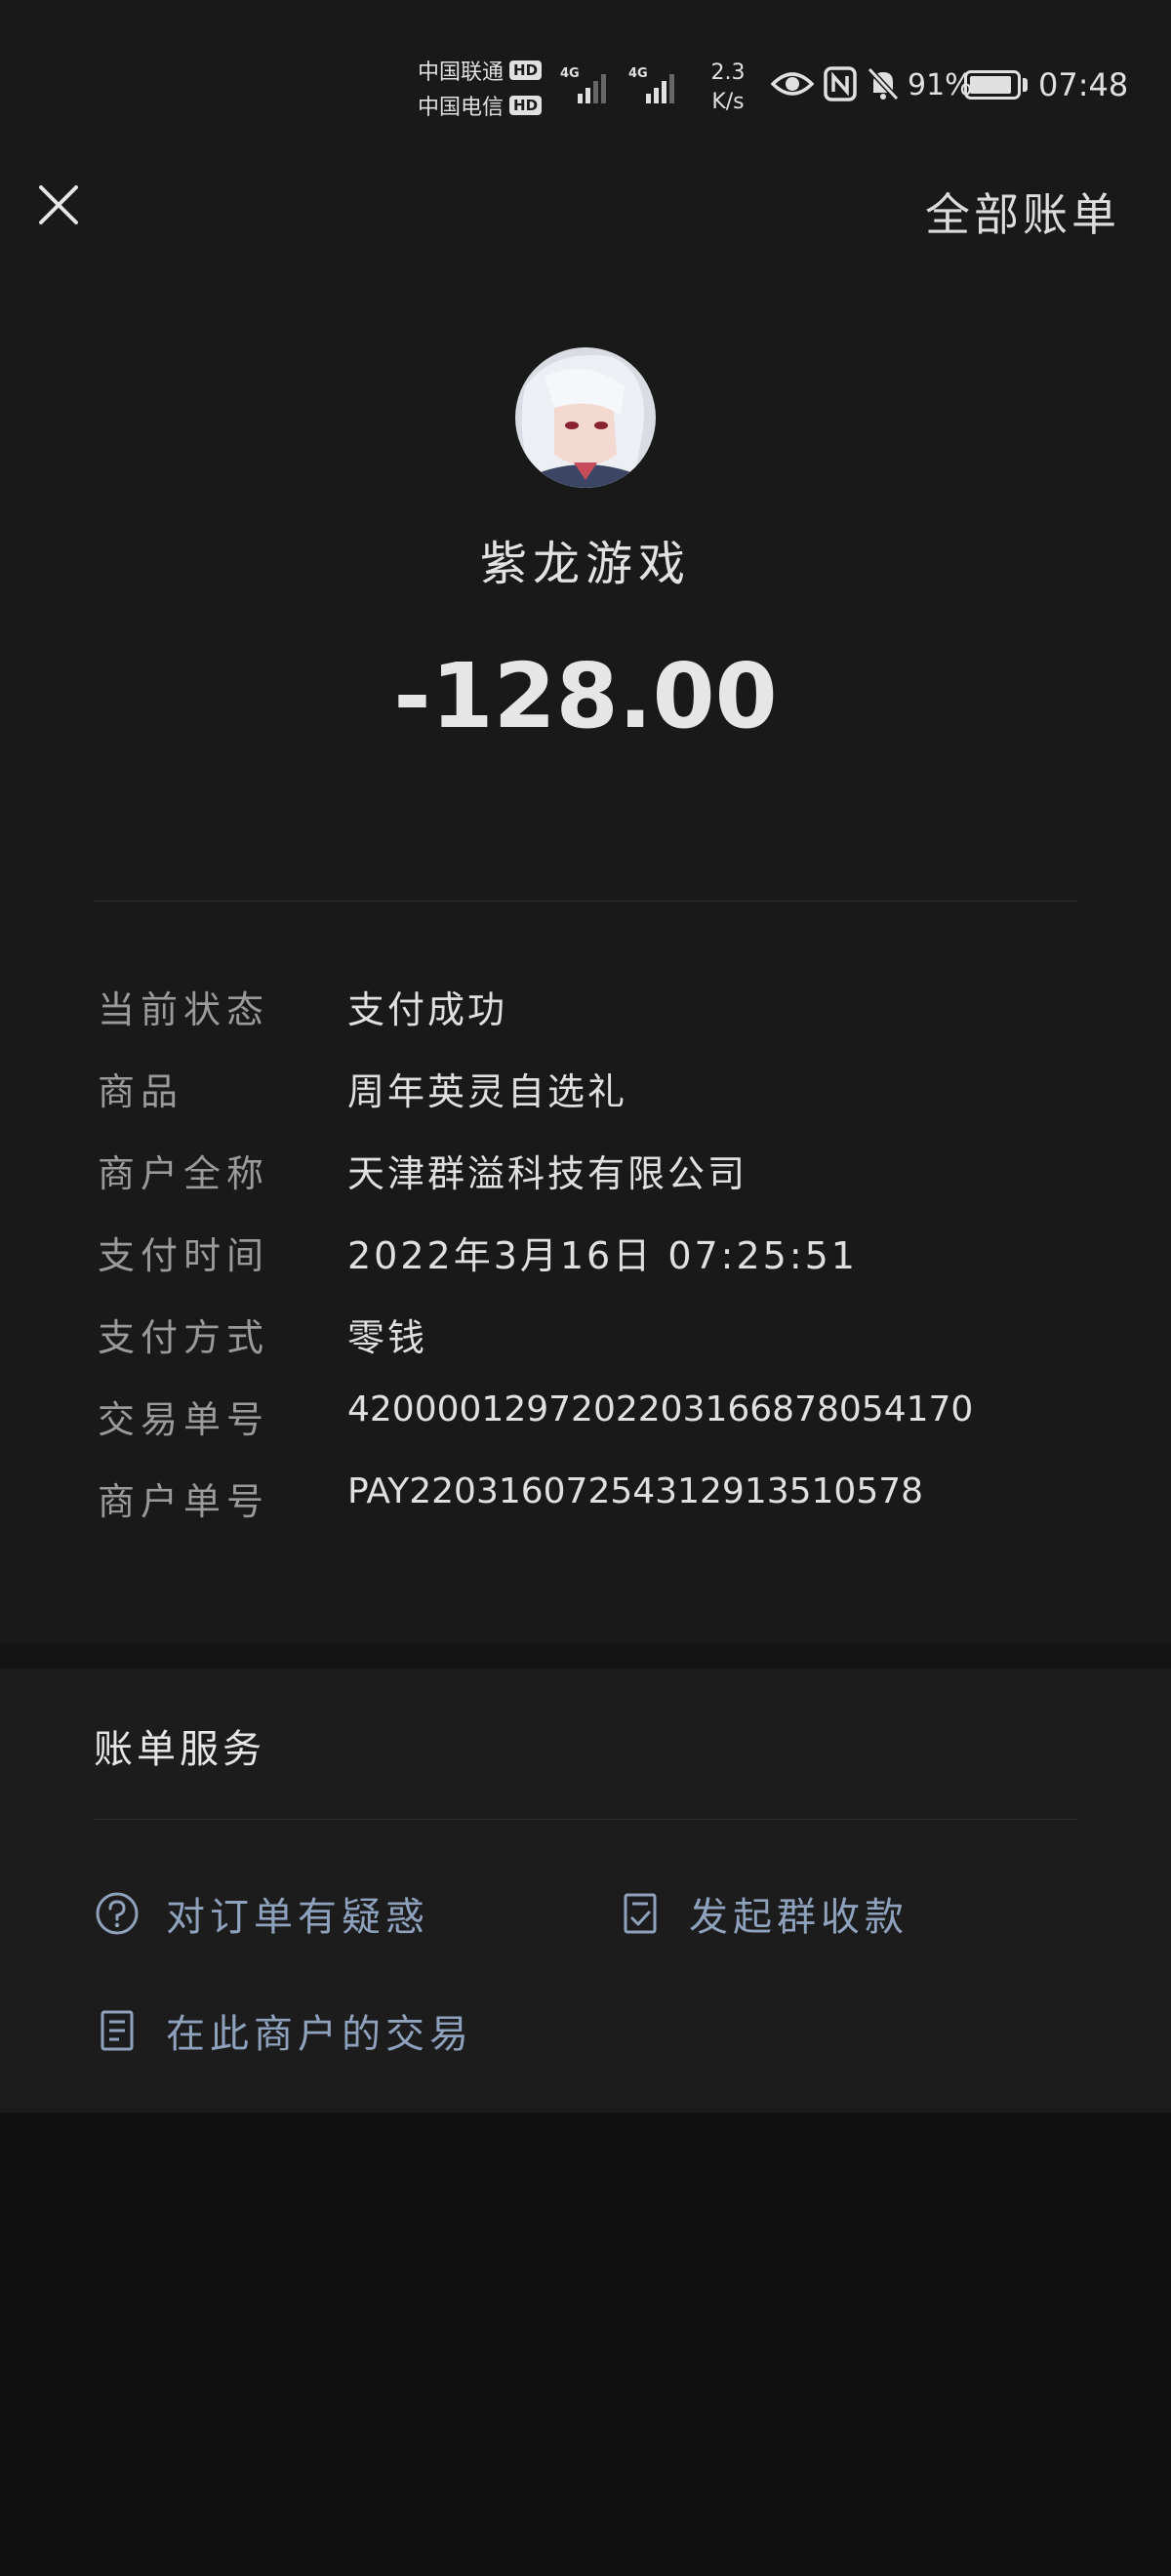 Image resolution: width=1171 pixels, height=2576 pixels. What do you see at coordinates (585, 417) in the screenshot?
I see `merchant-avatar` at bounding box center [585, 417].